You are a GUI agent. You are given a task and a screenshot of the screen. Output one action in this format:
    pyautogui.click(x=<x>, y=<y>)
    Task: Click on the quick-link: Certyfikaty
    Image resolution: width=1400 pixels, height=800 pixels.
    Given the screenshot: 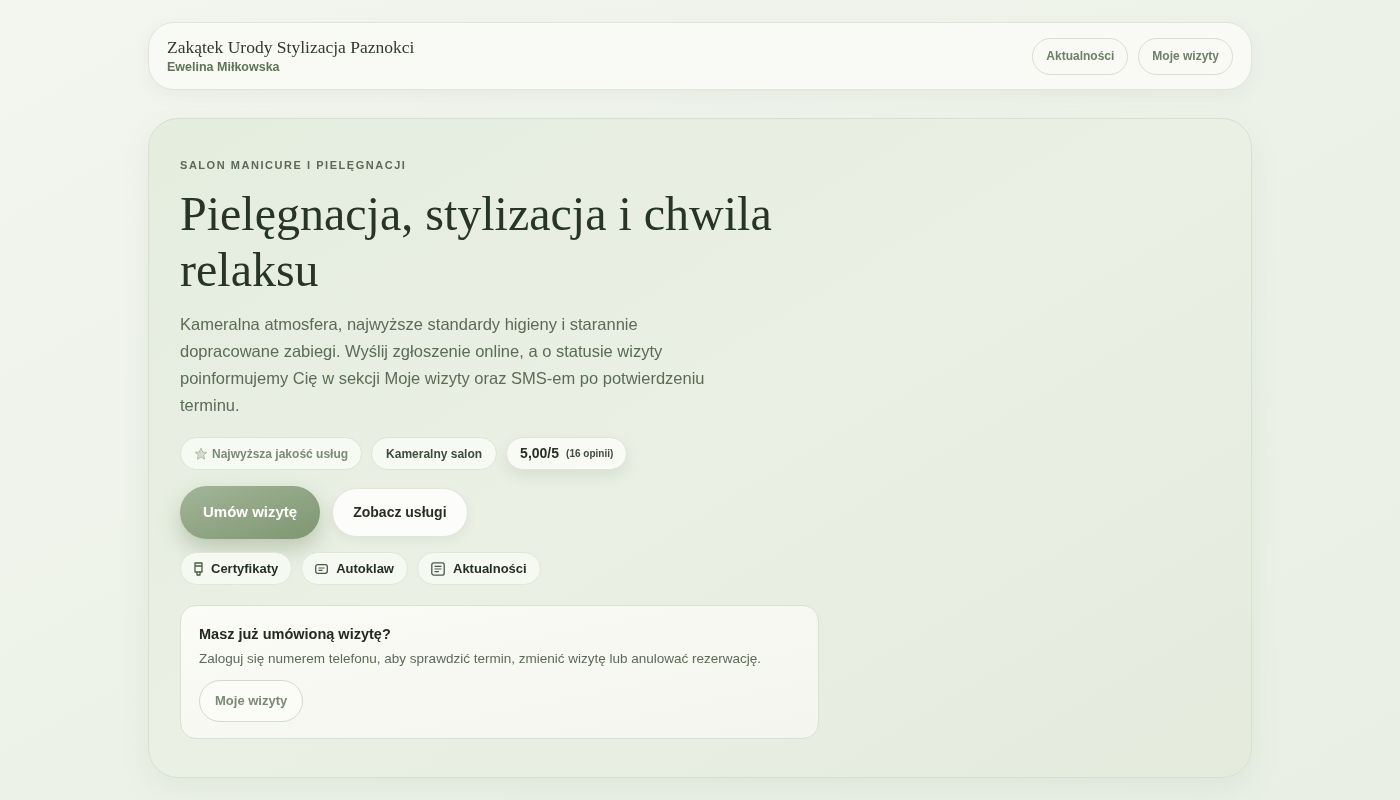 What is the action you would take?
    pyautogui.click(x=236, y=568)
    